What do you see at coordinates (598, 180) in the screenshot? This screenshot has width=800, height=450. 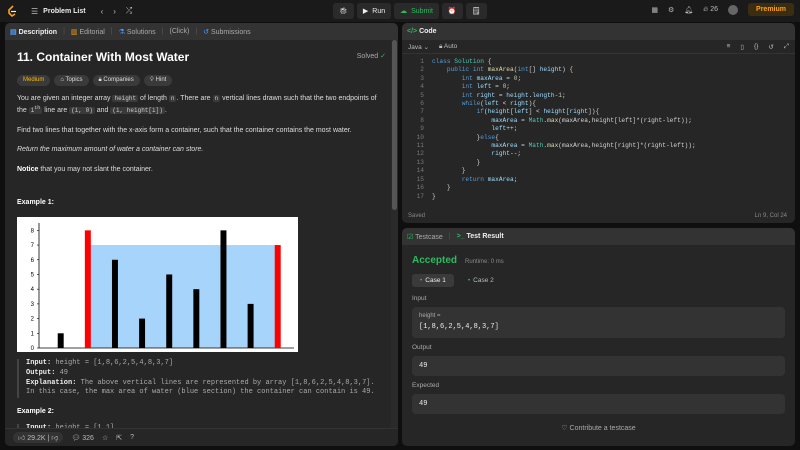 I see `code-line: 15 return maxArea;` at bounding box center [598, 180].